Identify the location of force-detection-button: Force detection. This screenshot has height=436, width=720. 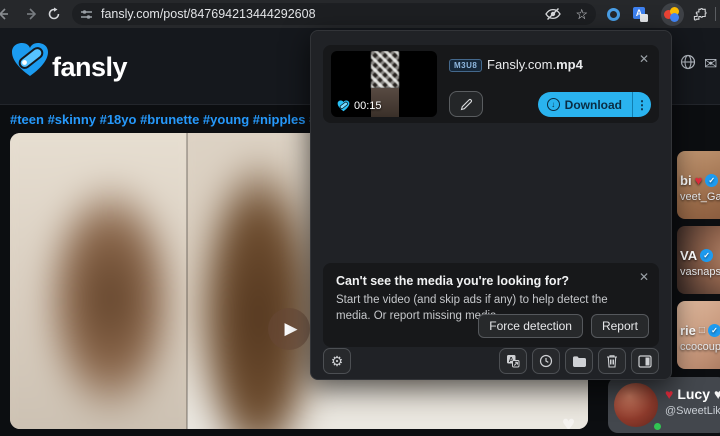
(530, 326).